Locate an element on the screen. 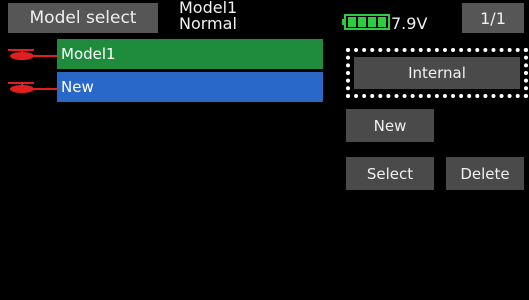  model-item-label: New is located at coordinates (77, 87).